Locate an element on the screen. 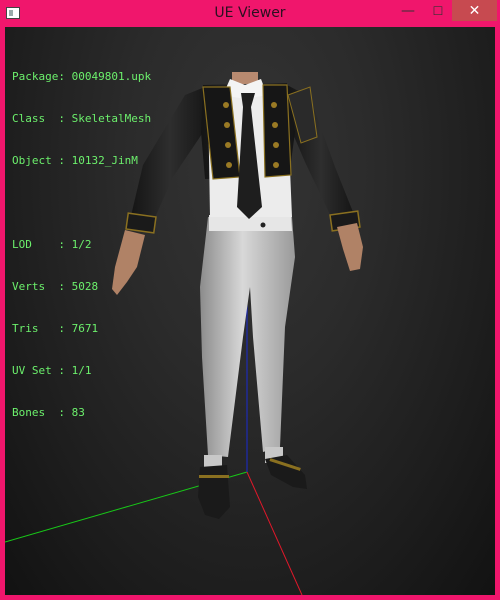  maximize-button: ☐ is located at coordinates (438, 10).